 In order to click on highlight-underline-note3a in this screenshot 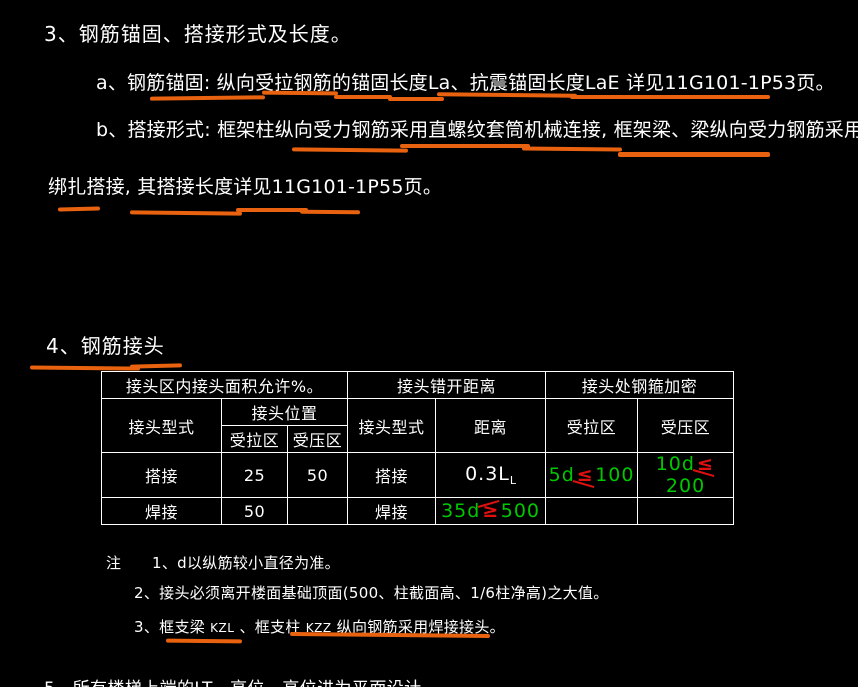, I will do `click(204, 641)`.